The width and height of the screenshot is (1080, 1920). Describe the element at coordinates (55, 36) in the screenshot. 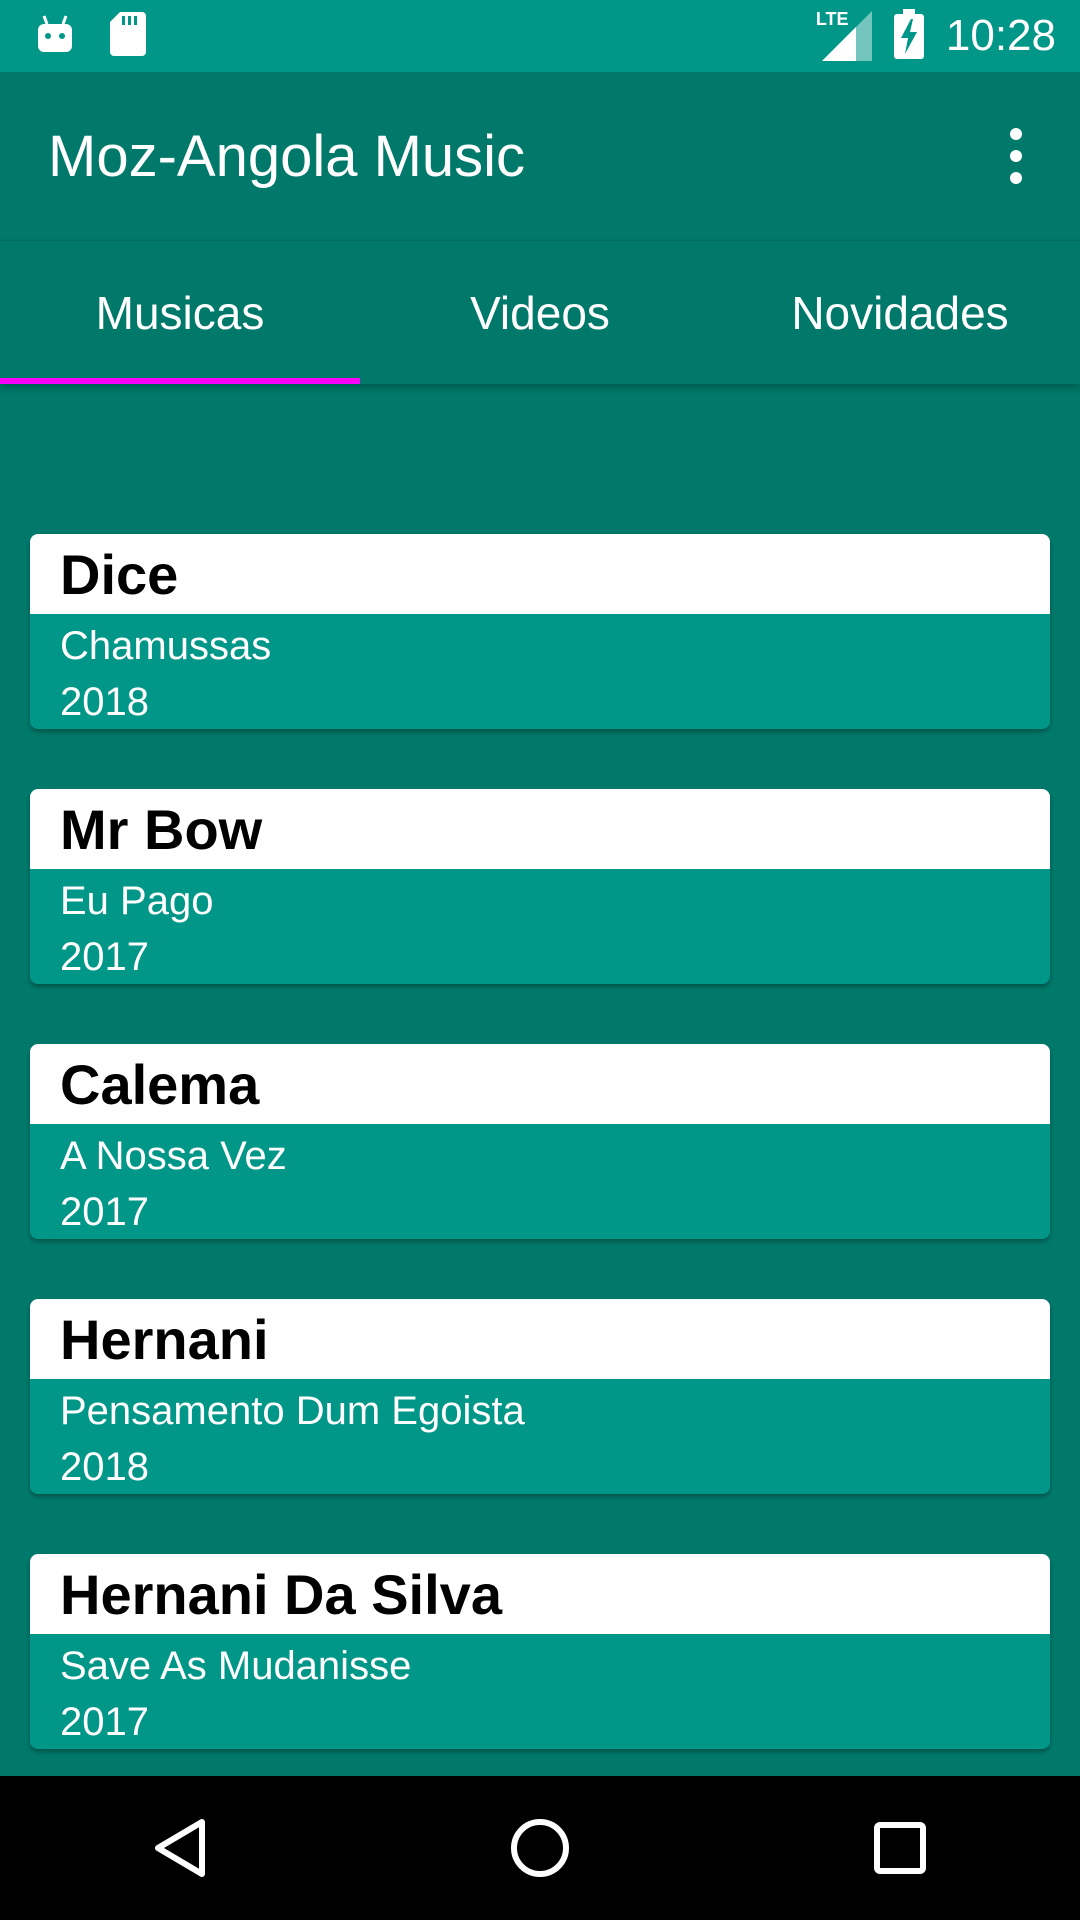

I see `android-icon` at that location.